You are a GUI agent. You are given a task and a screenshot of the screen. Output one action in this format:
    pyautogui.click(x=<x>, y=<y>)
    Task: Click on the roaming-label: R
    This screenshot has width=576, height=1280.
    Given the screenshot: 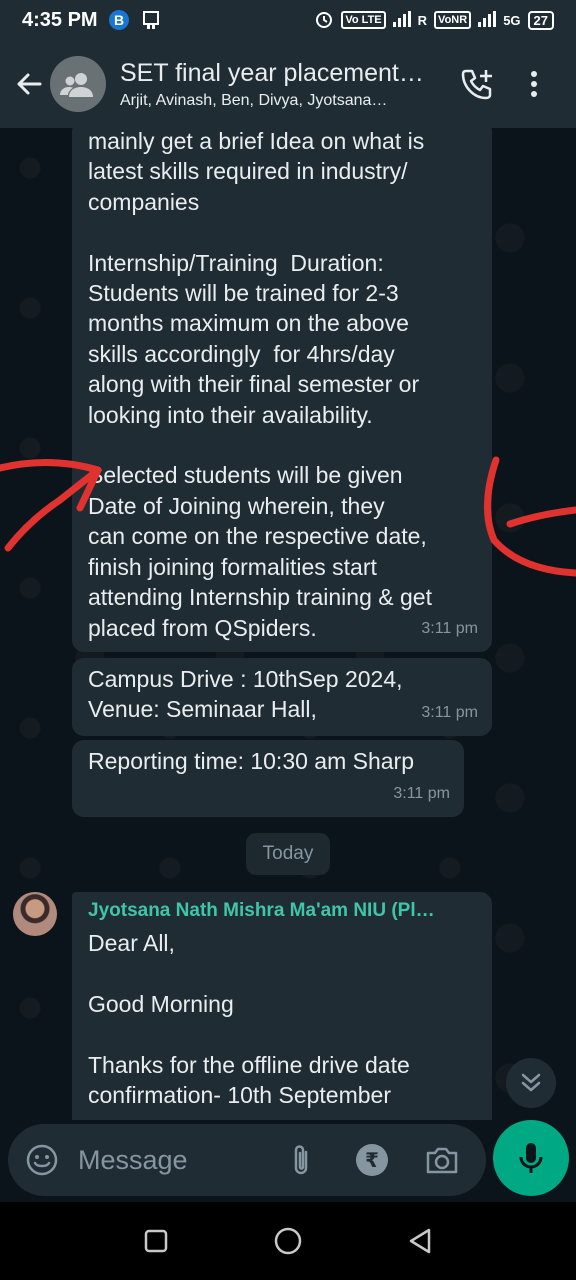 What is the action you would take?
    pyautogui.click(x=422, y=20)
    